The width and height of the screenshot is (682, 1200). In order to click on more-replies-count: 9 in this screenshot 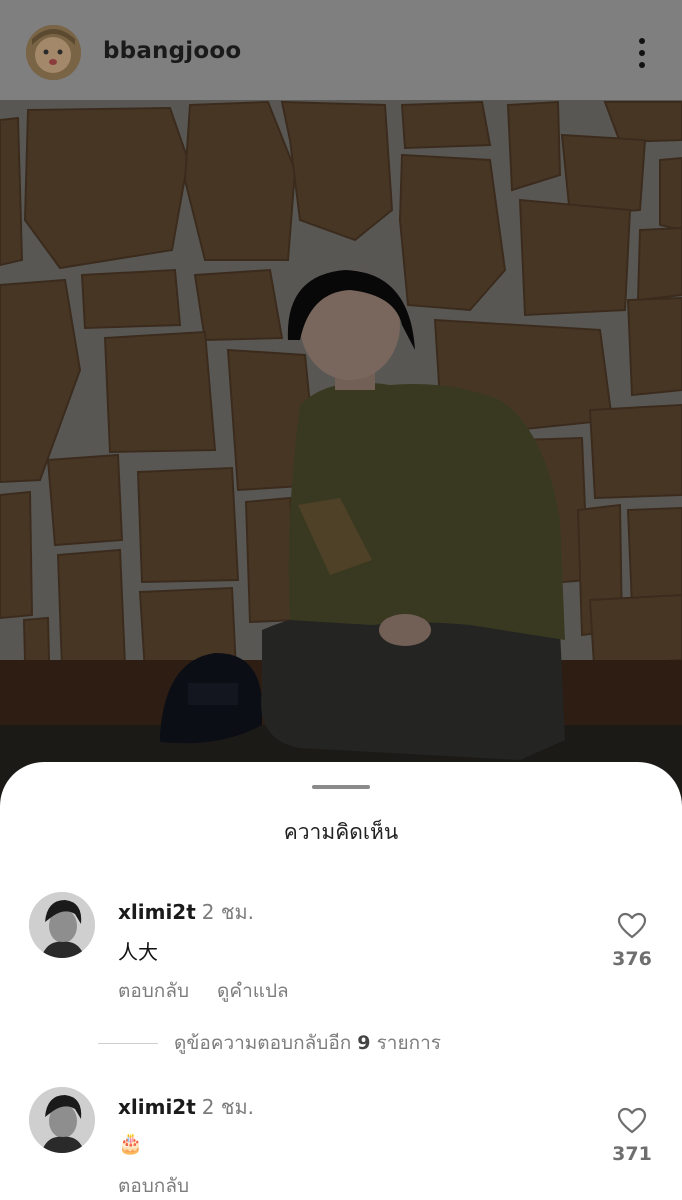, I will do `click(364, 1043)`.